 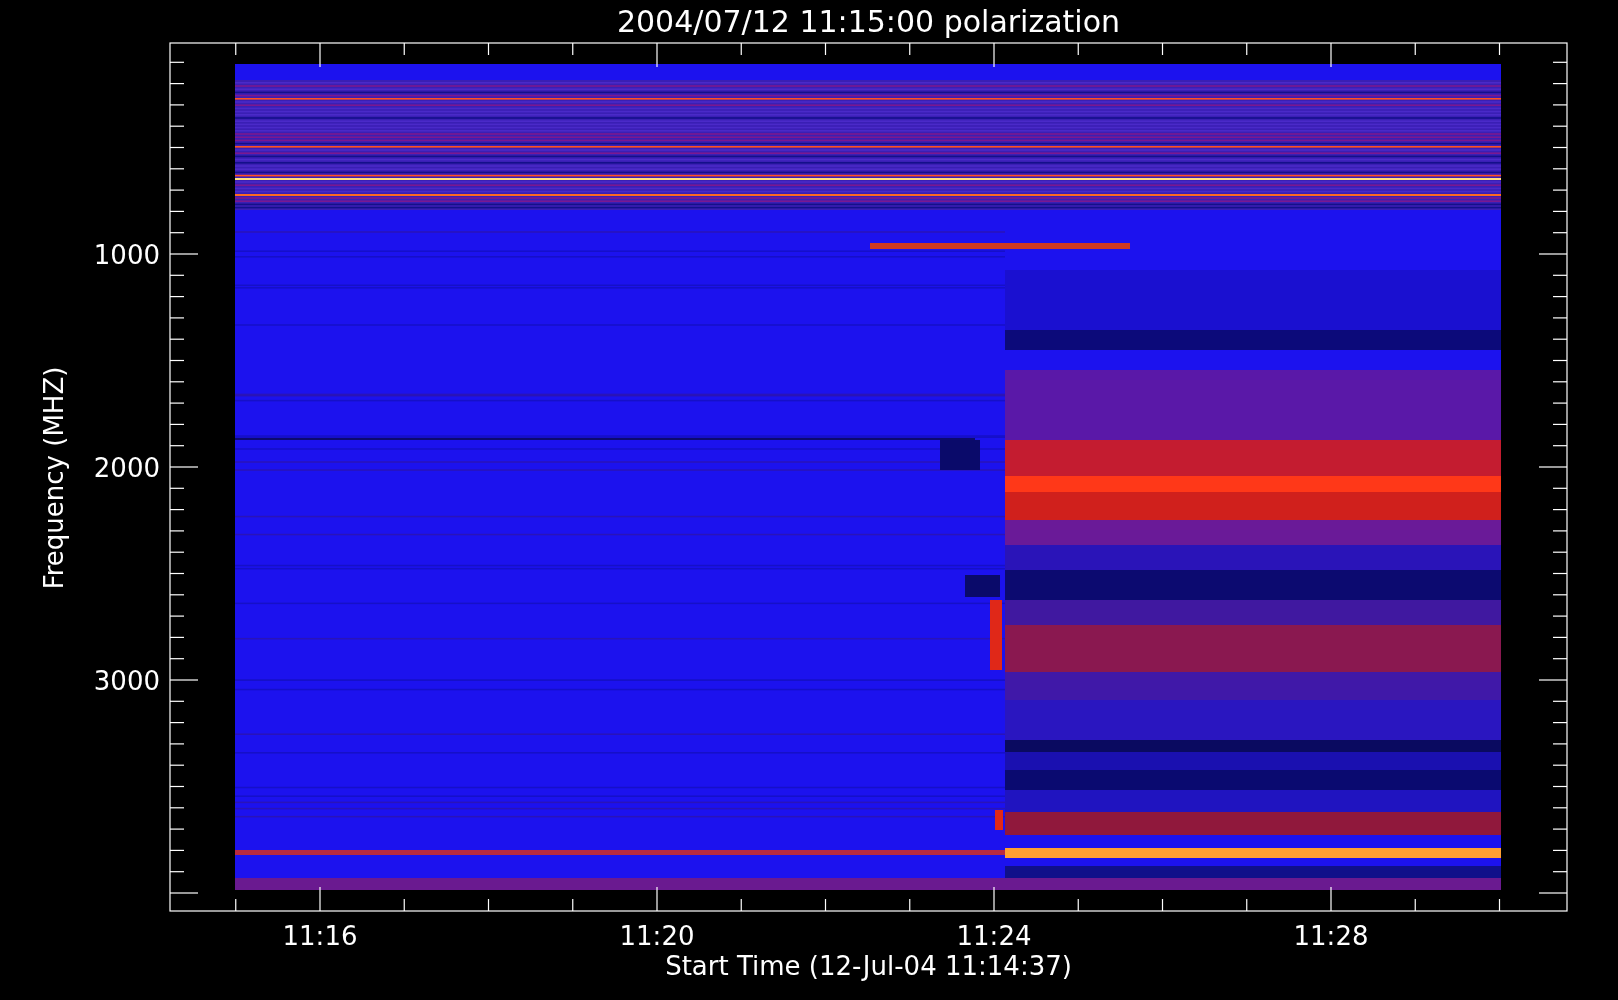 What do you see at coordinates (1331, 936) in the screenshot?
I see `x-tick-label: 11:28` at bounding box center [1331, 936].